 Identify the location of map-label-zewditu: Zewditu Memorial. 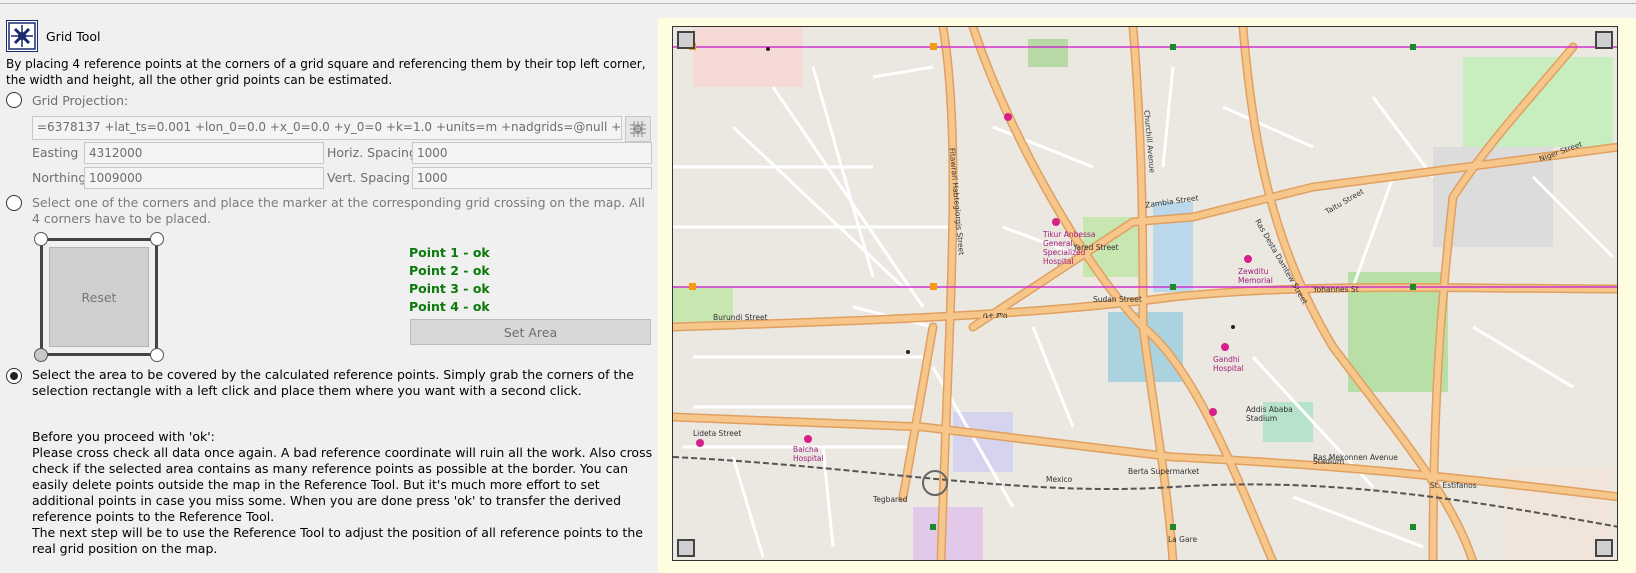
(1255, 276).